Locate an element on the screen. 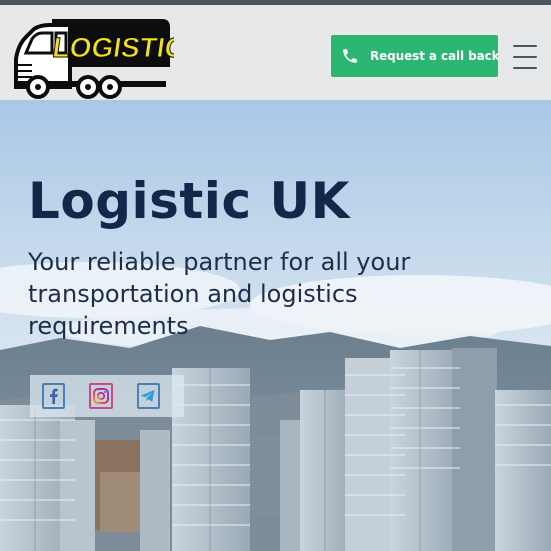 This screenshot has height=551, width=551. logo-text: LOGISTIC is located at coordinates (112, 47).